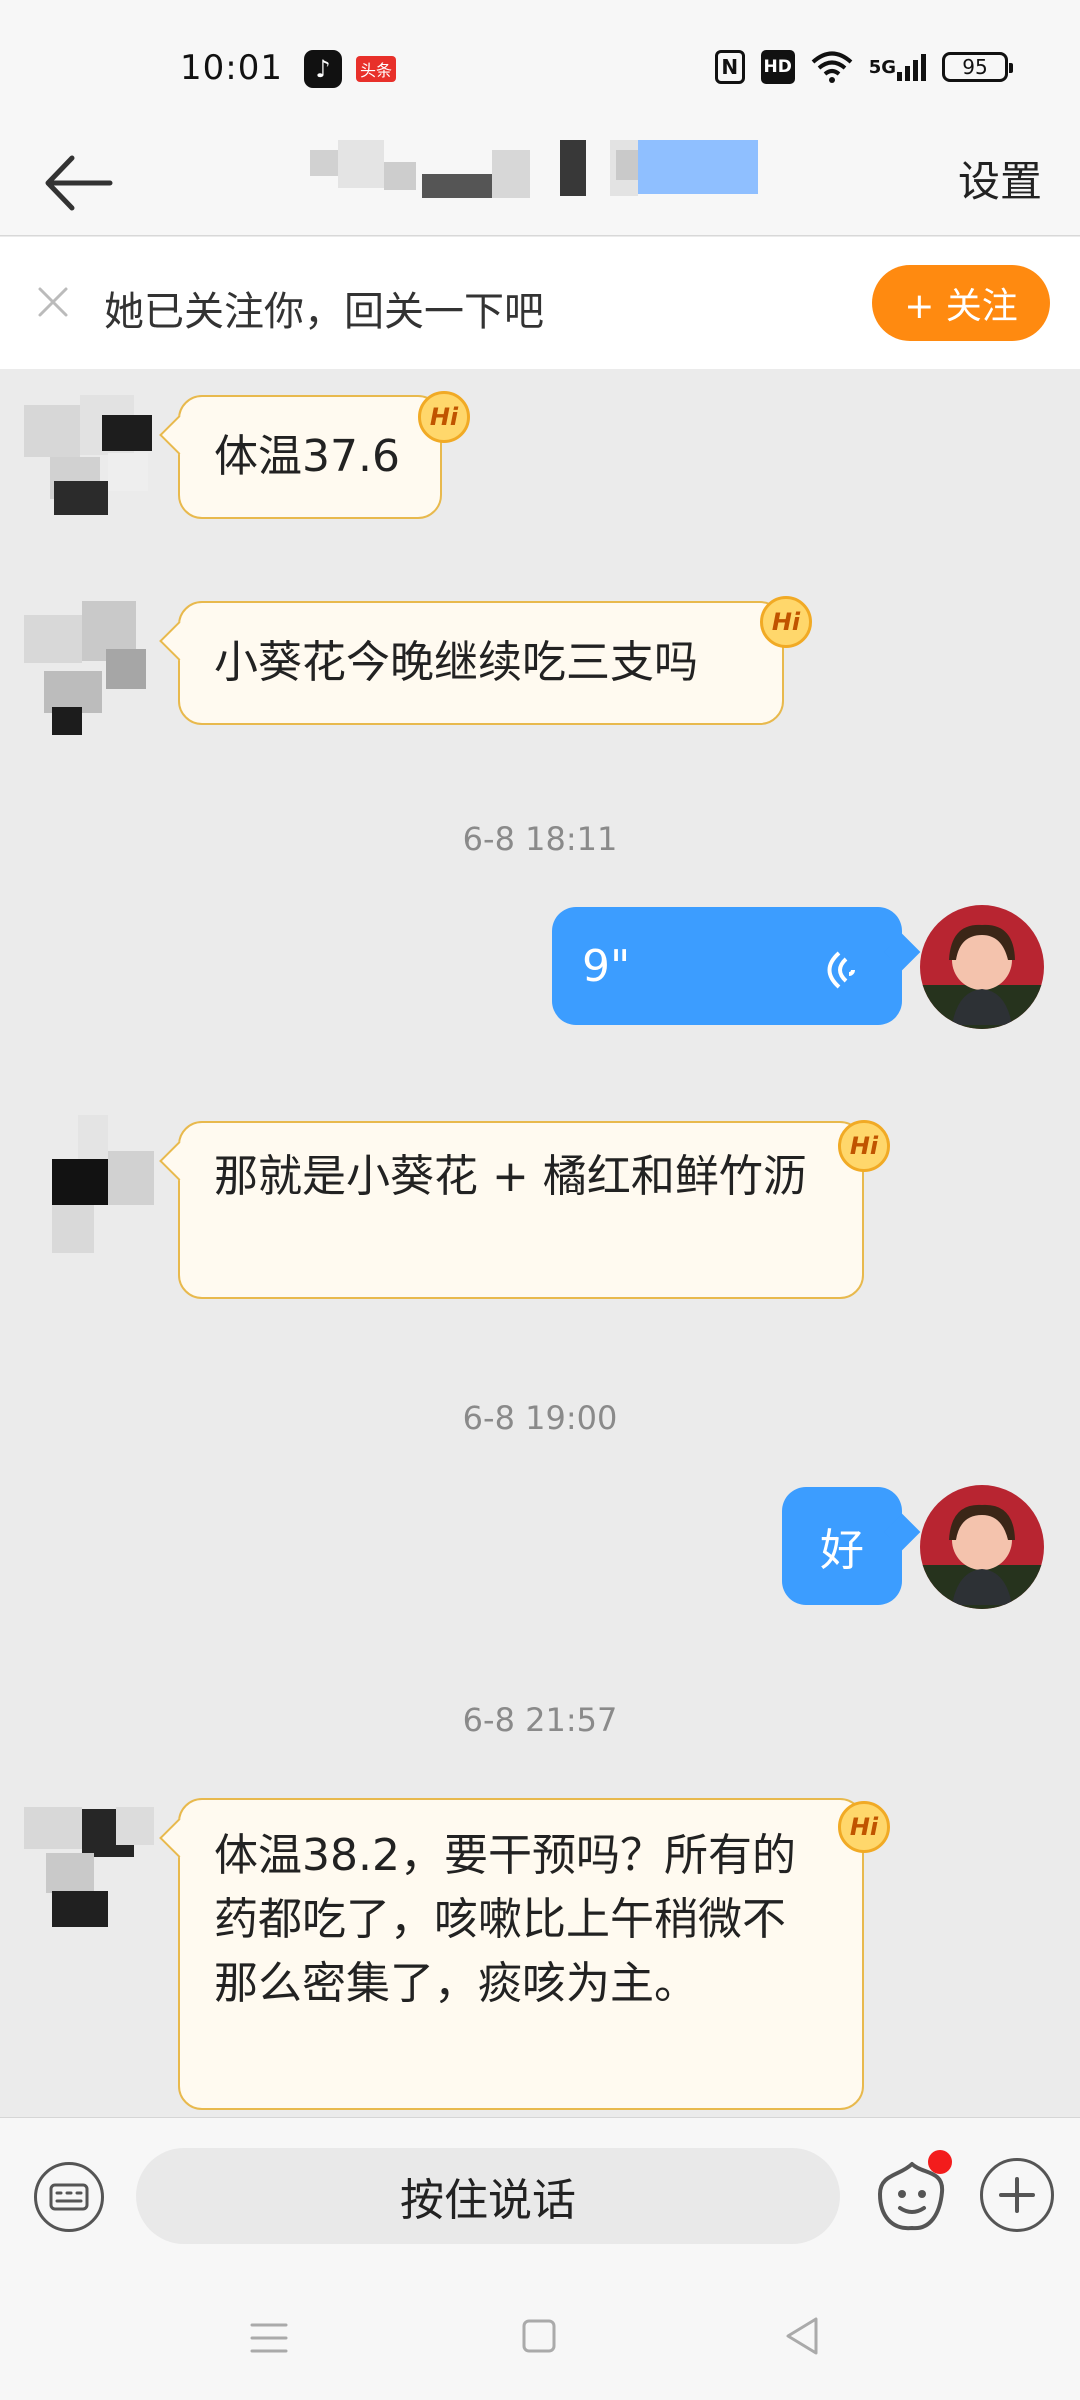 This screenshot has width=1080, height=2400. I want to click on status-icons: N HD 5G 95, so click(863, 67).